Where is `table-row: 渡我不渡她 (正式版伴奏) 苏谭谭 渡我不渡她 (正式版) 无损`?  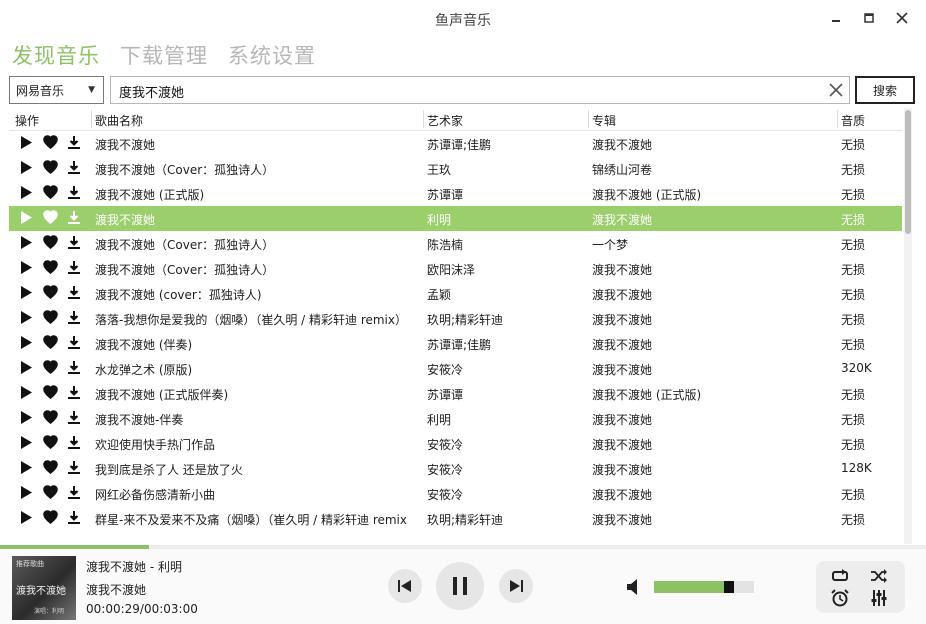
table-row: 渡我不渡她 (正式版伴奏) 苏谭谭 渡我不渡她 (正式版) 无损 is located at coordinates (455, 393).